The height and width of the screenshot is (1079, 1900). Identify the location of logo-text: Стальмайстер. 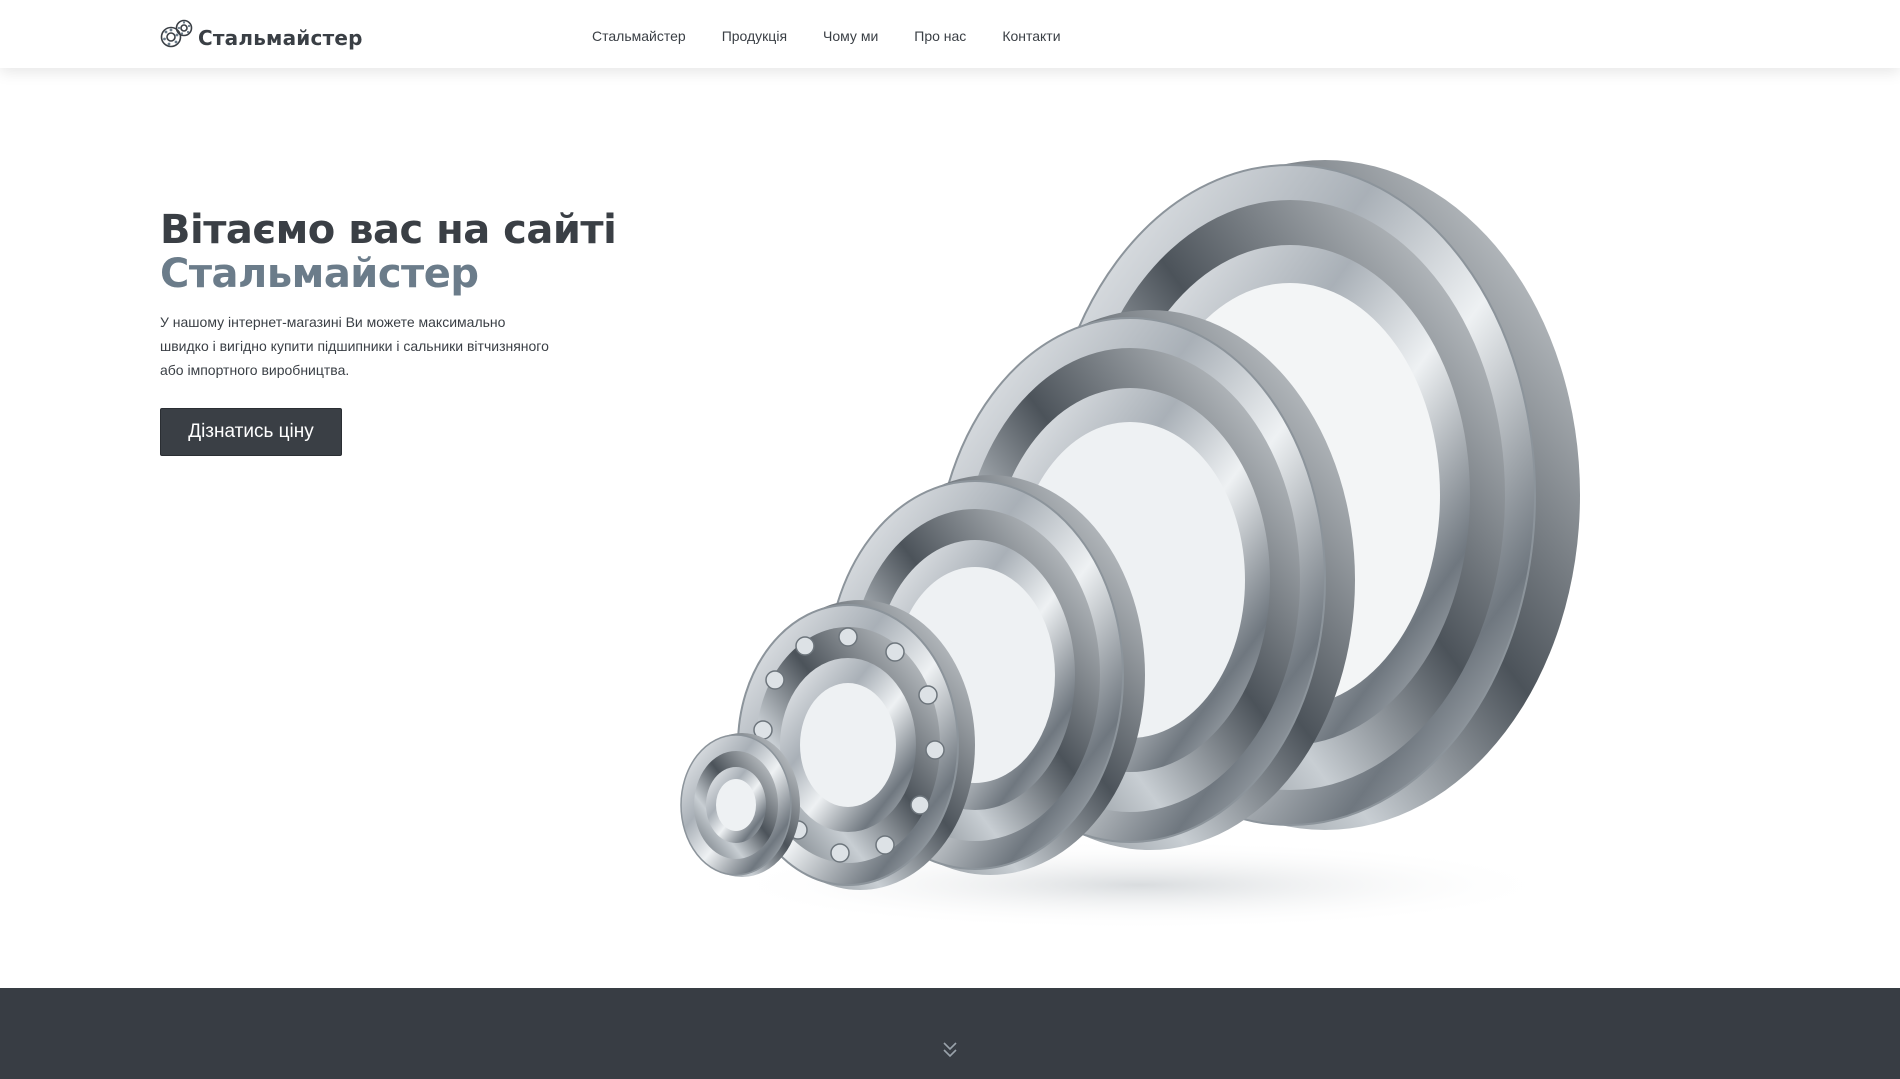
(280, 38).